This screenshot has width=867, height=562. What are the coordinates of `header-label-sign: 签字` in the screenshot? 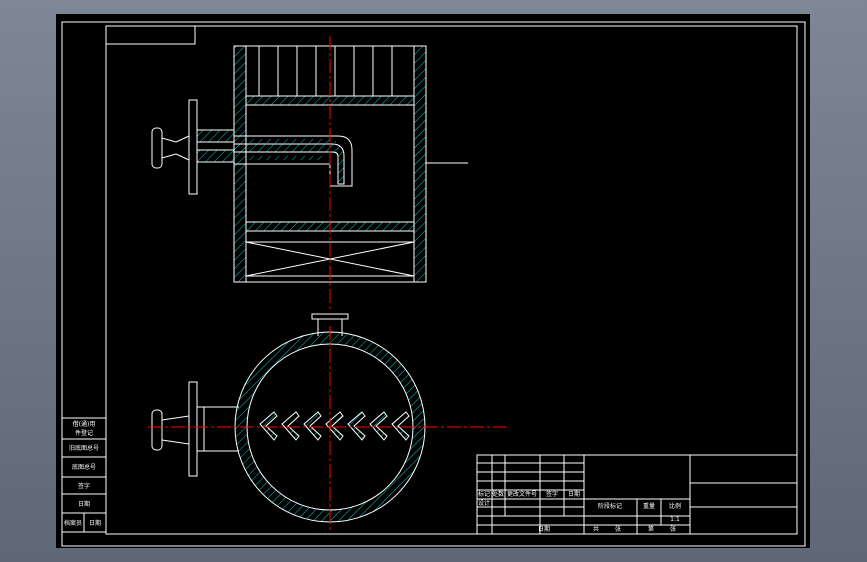 It's located at (552, 494).